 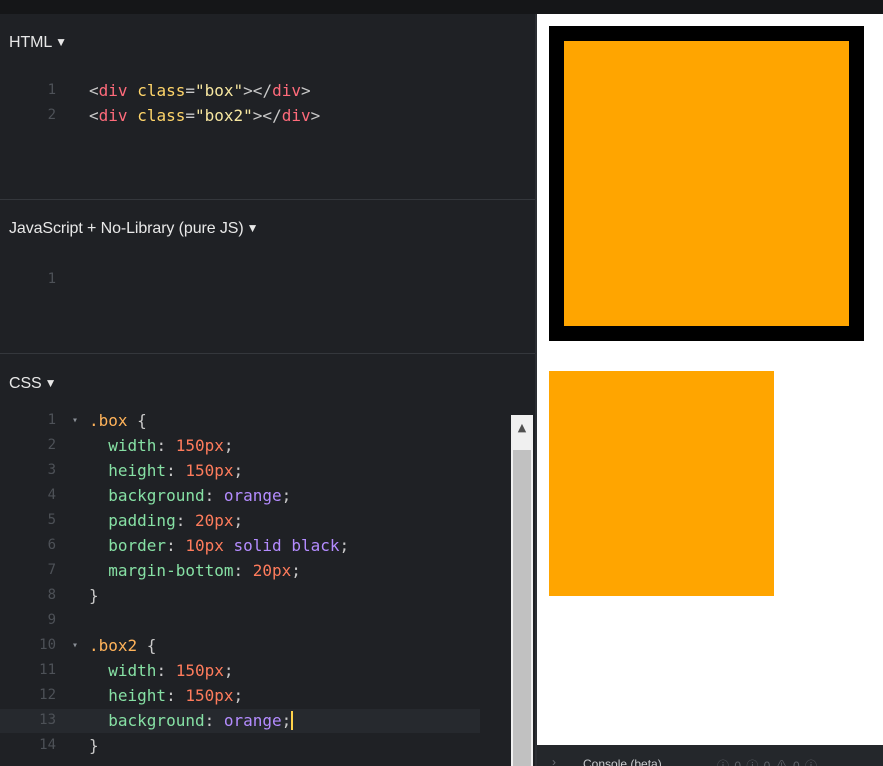 I want to click on line-number: 7, so click(x=51, y=570).